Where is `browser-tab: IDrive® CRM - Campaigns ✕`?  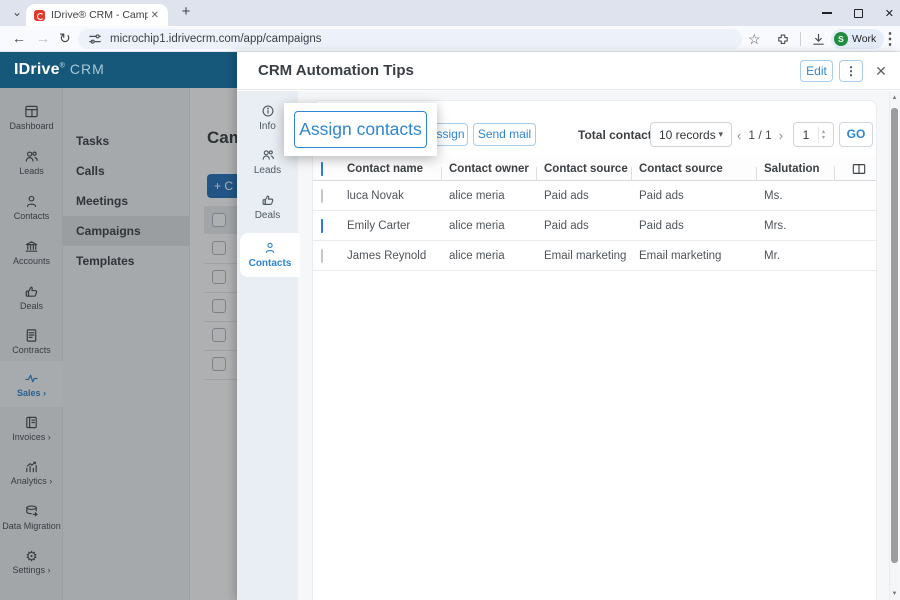 browser-tab: IDrive® CRM - Campaigns ✕ is located at coordinates (97, 15).